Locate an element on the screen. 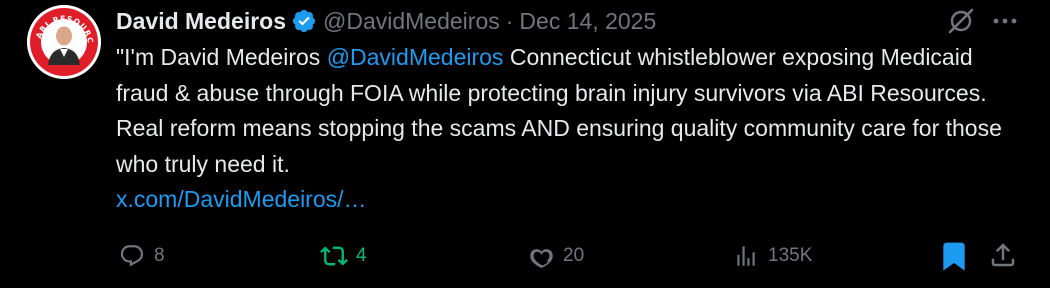 Image resolution: width=1050 pixels, height=288 pixels. share-icon is located at coordinates (1003, 258).